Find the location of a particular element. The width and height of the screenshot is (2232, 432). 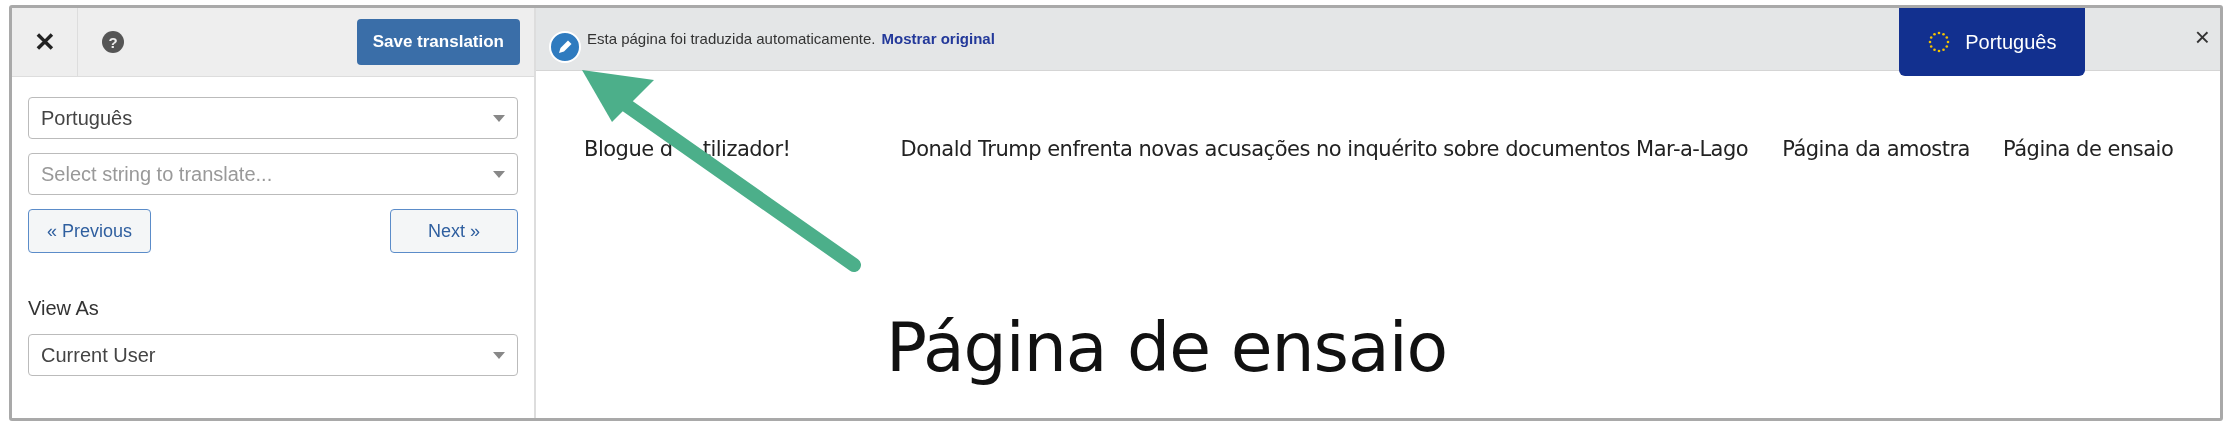

translation-notice: Esta página foi traduzida automaticamente. is located at coordinates (731, 38).